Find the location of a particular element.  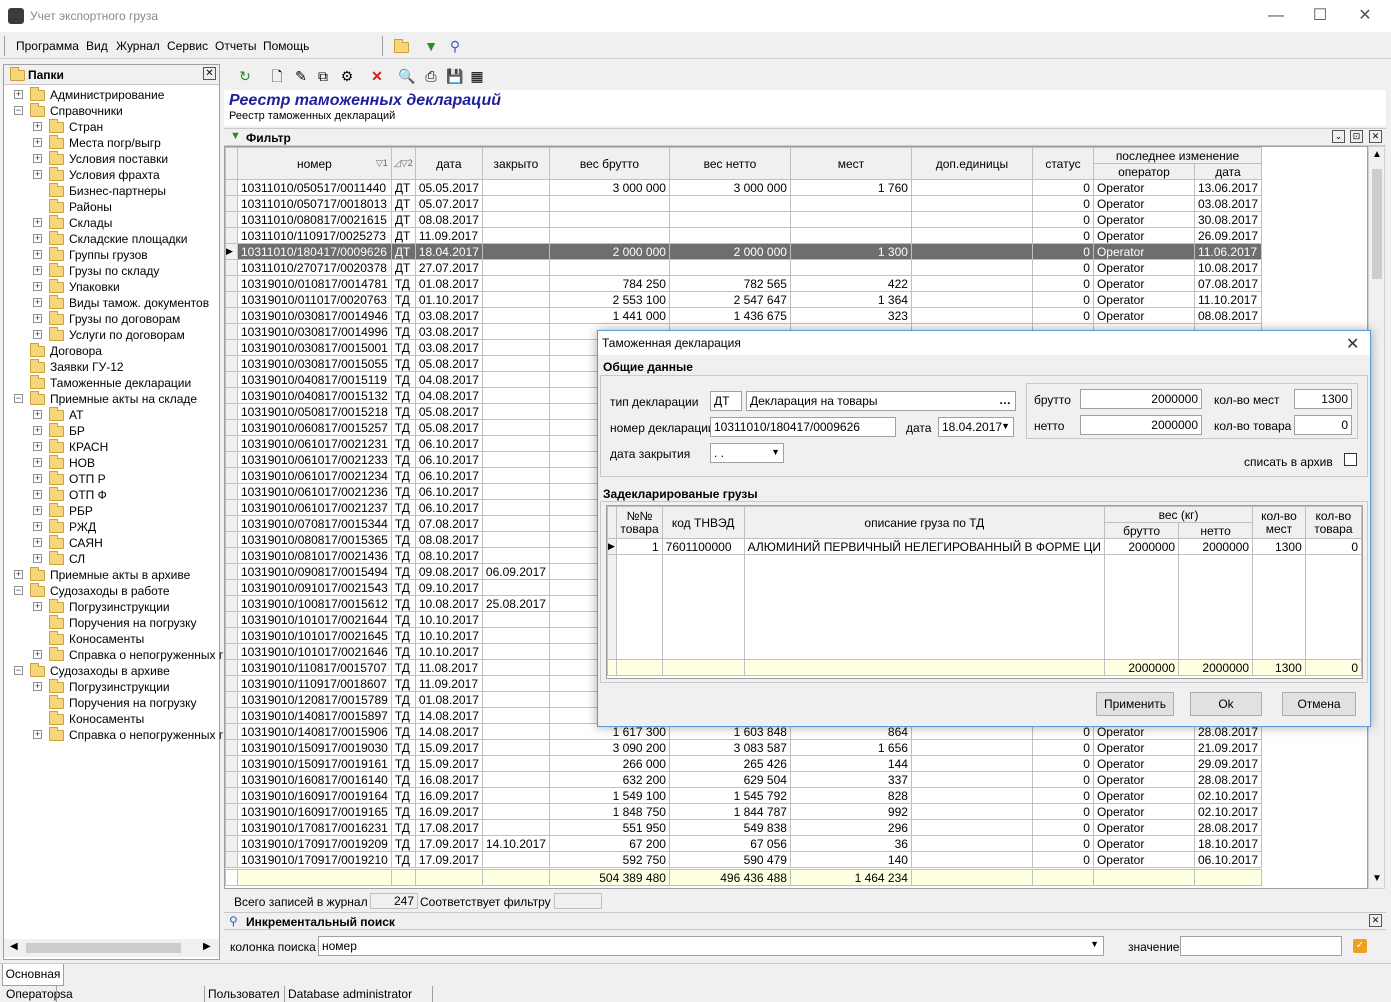

column-header-closed: закрыто is located at coordinates (515, 163).